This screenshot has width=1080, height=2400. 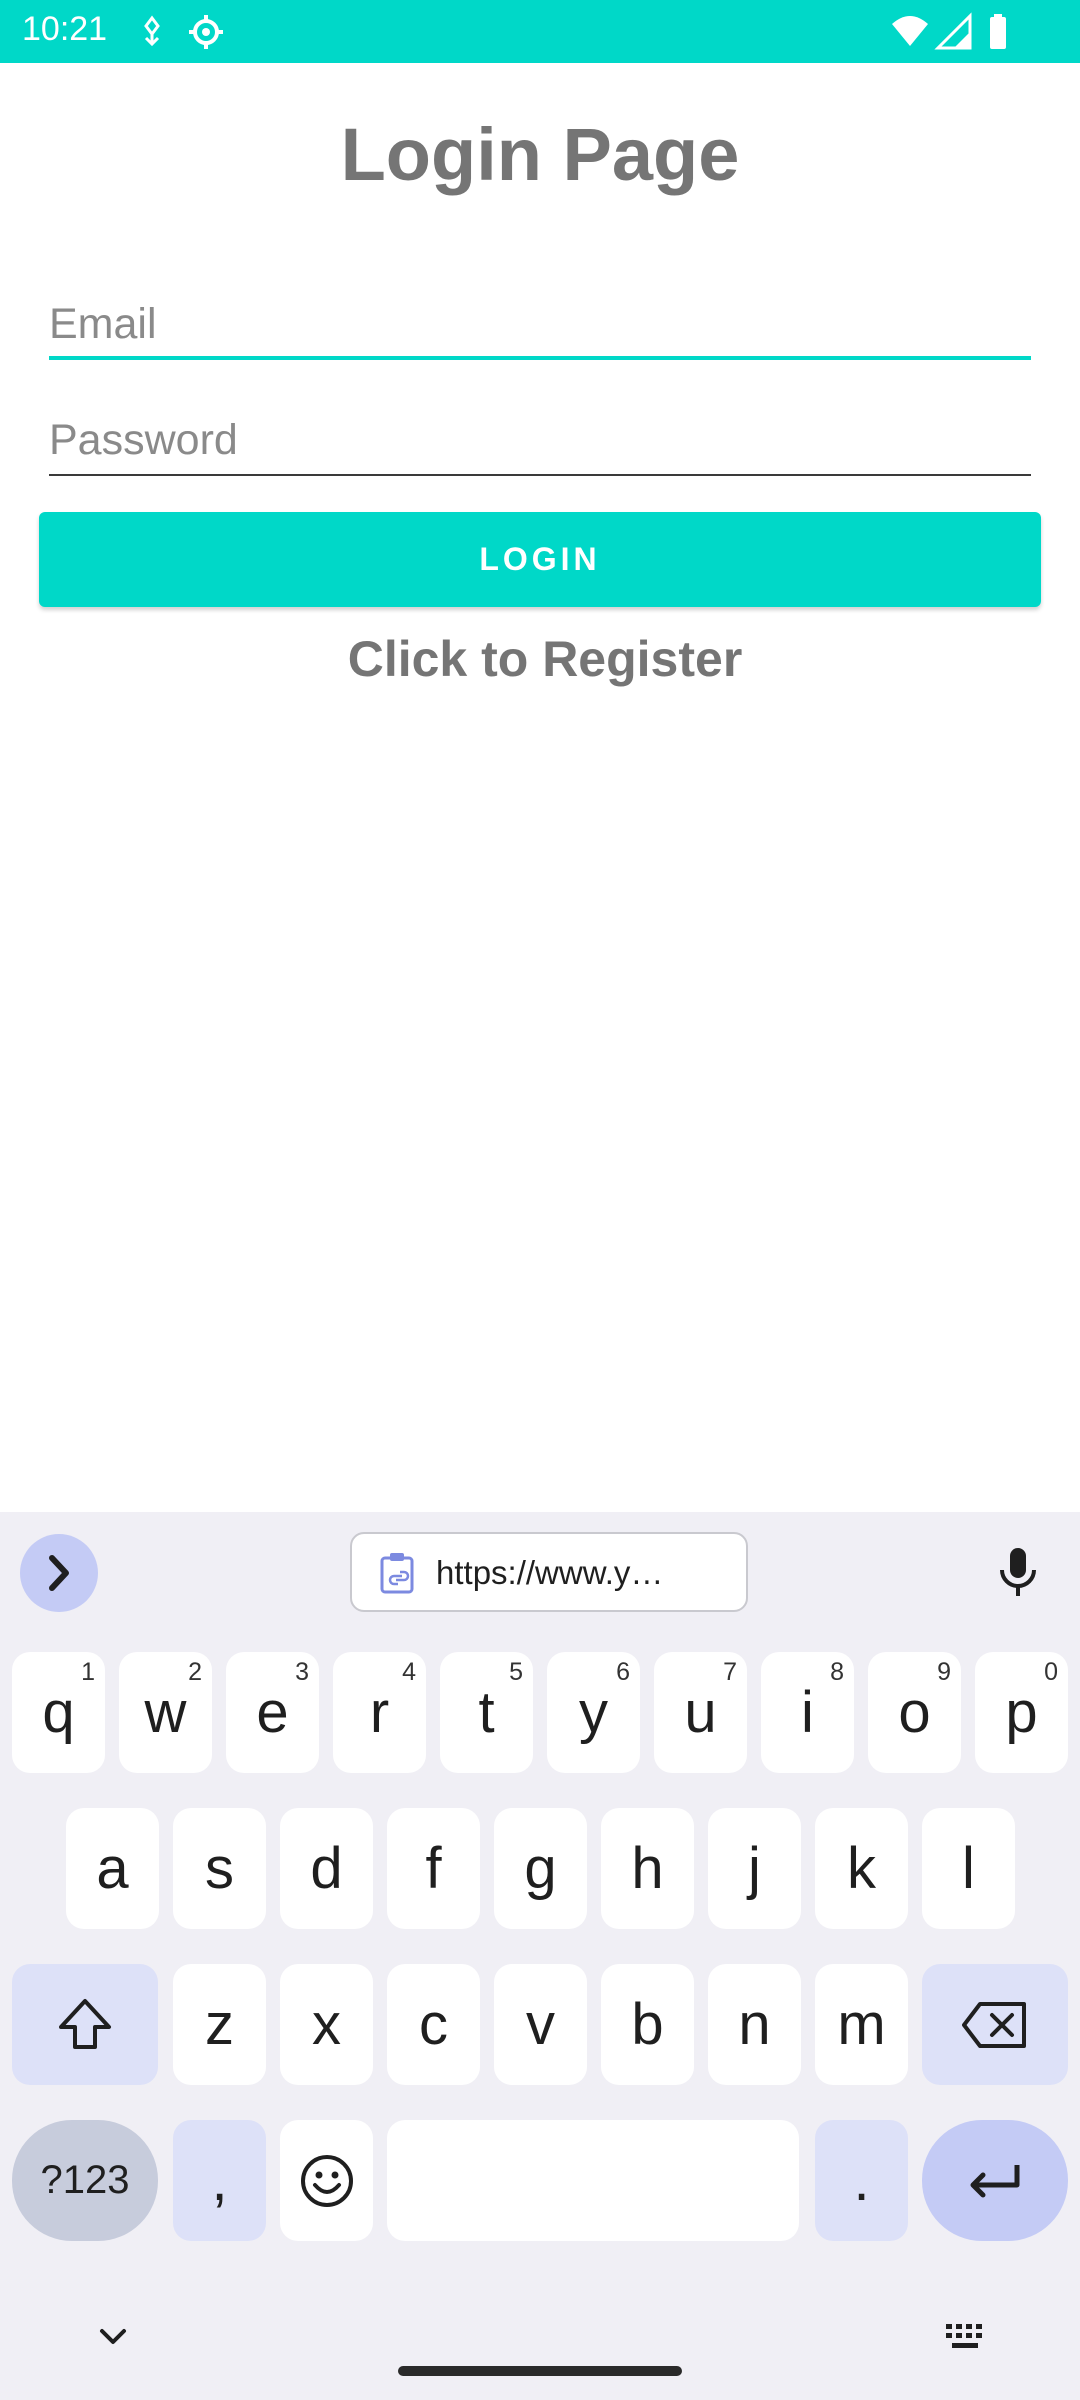 What do you see at coordinates (593, 2180) in the screenshot?
I see `space-key` at bounding box center [593, 2180].